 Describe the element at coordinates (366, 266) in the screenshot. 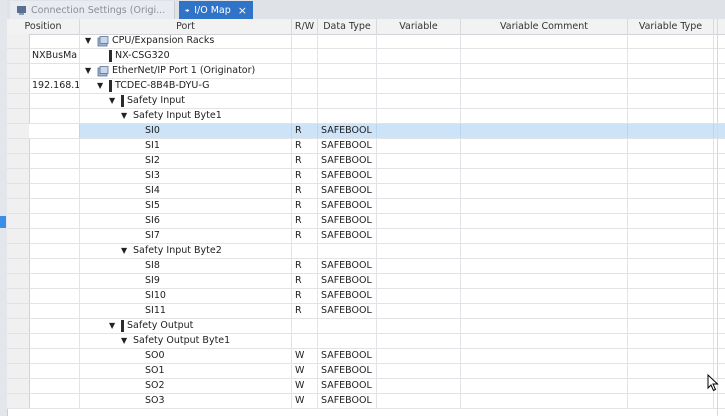

I see `table-row: SI8 R SAFEBOOL` at that location.